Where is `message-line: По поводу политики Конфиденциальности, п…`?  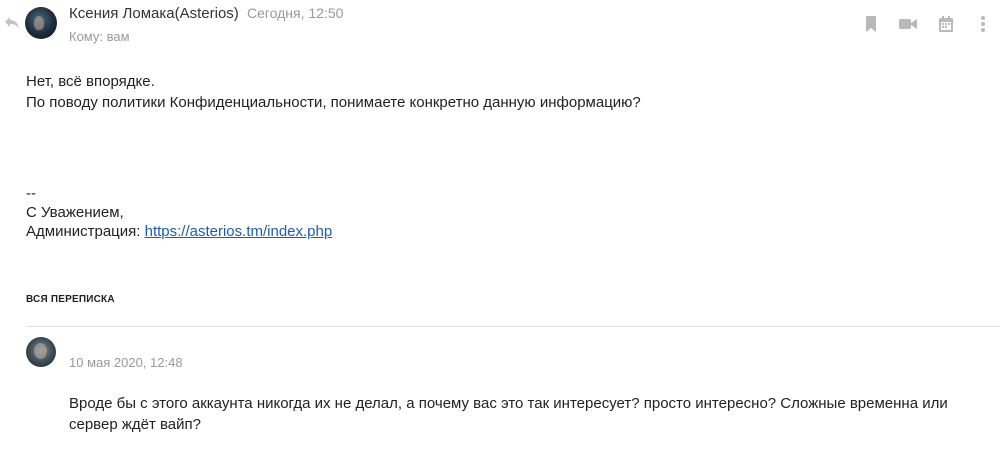
message-line: По поводу политики Конфиденциальности, п… is located at coordinates (333, 102).